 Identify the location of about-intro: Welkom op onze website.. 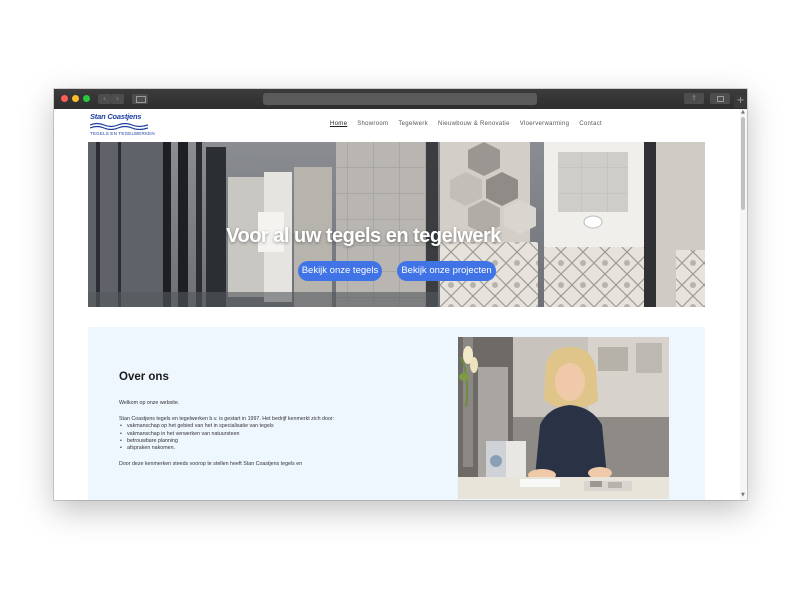
(149, 403).